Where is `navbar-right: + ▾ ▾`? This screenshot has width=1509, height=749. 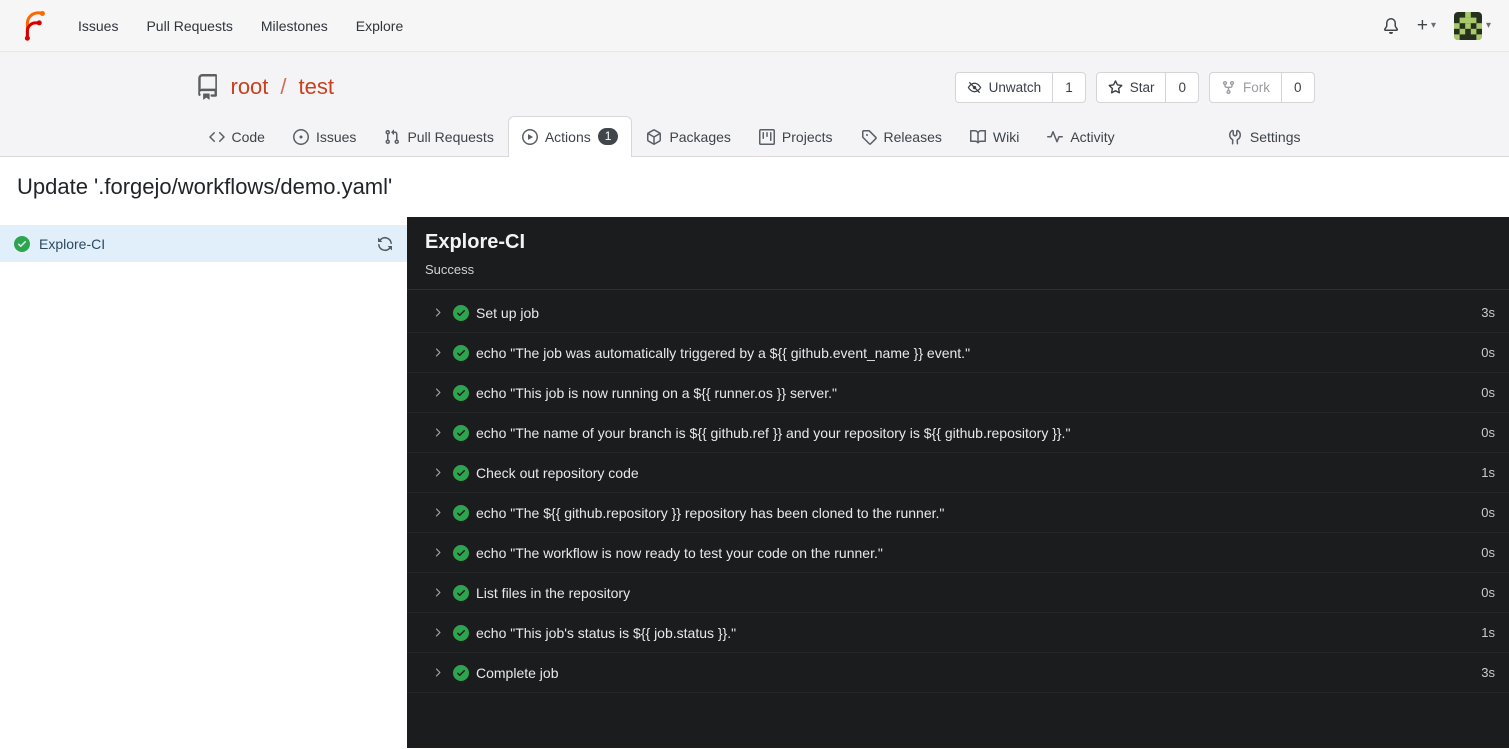 navbar-right: + ▾ ▾ is located at coordinates (1437, 25).